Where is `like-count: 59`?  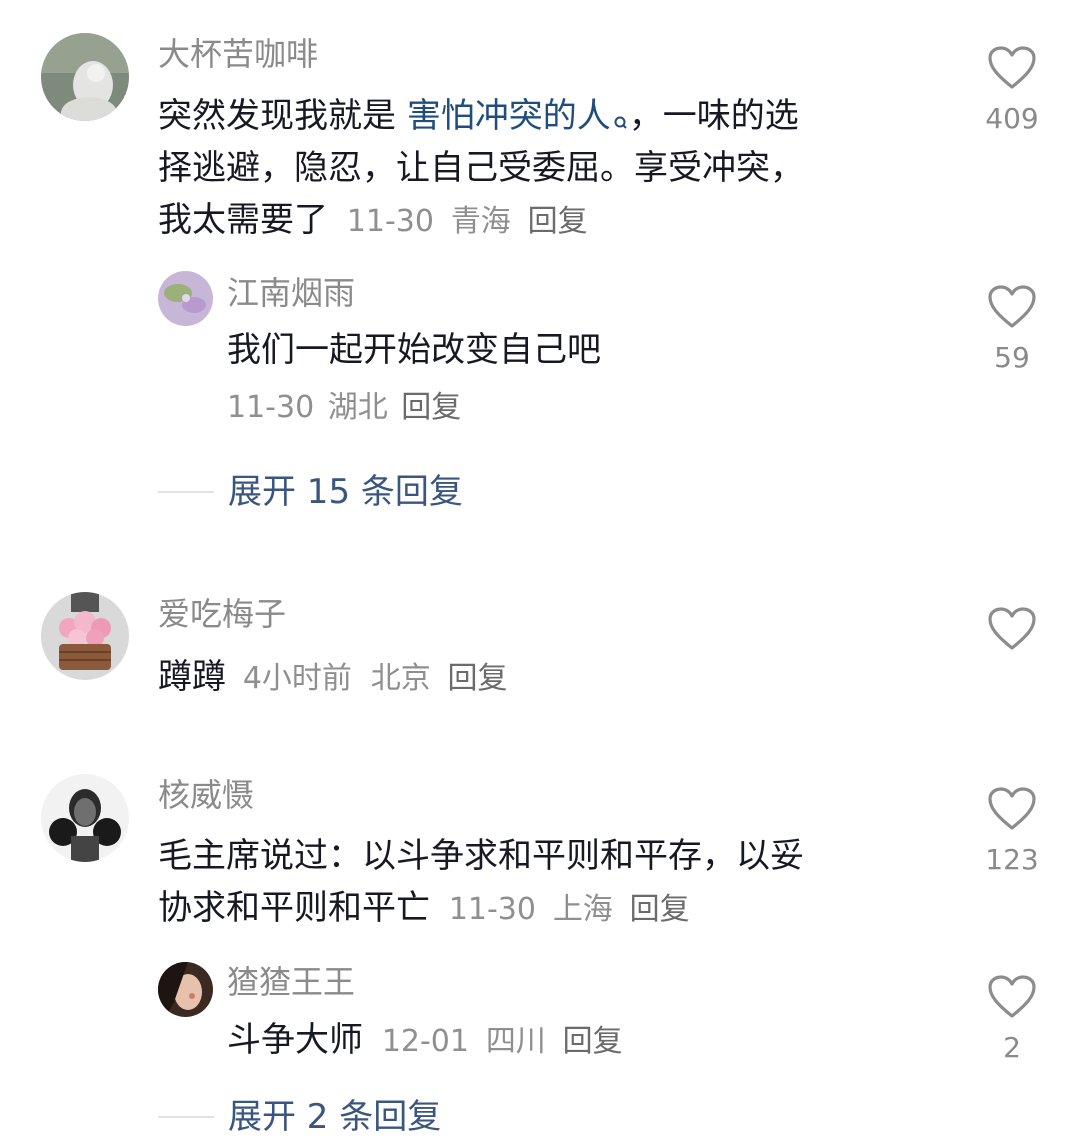 like-count: 59 is located at coordinates (1012, 357).